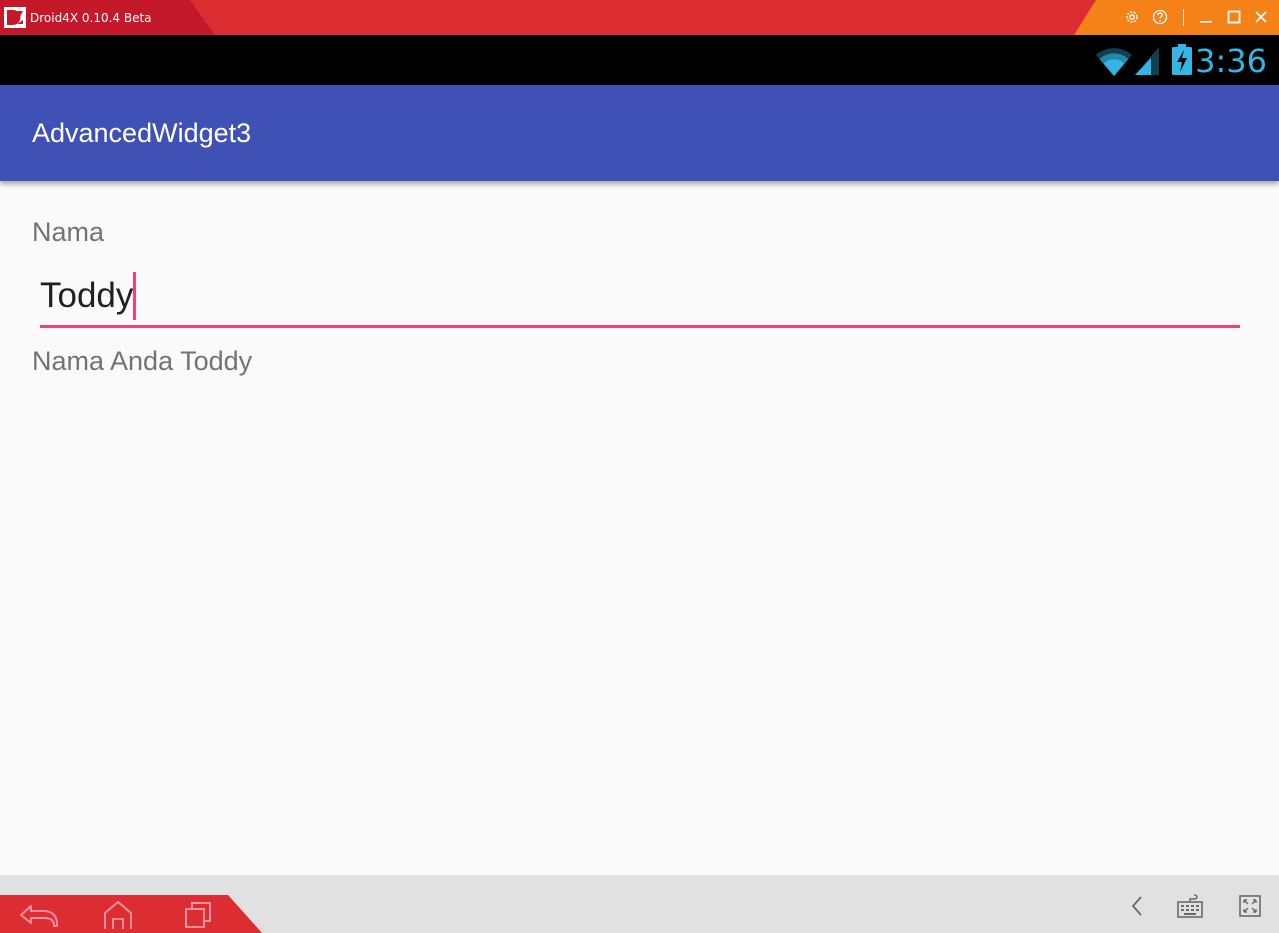  I want to click on back-button, so click(39, 915).